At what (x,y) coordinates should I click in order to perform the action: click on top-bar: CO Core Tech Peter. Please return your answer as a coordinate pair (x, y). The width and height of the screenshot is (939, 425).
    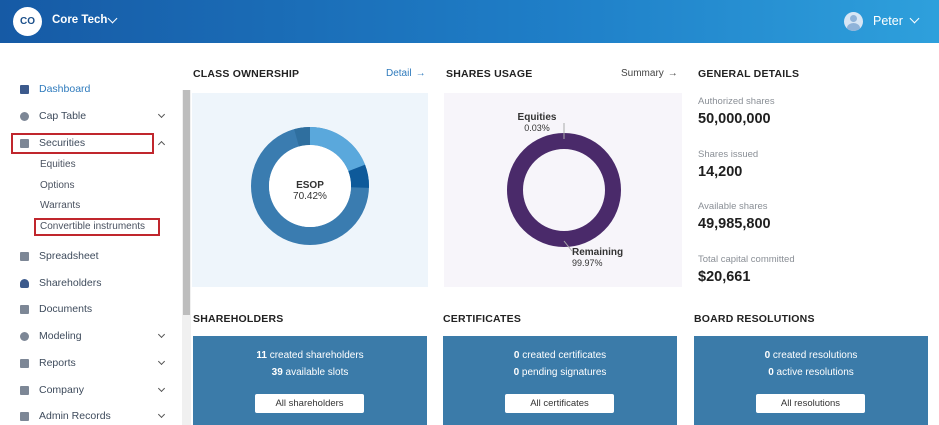
    Looking at the image, I should click on (469, 21).